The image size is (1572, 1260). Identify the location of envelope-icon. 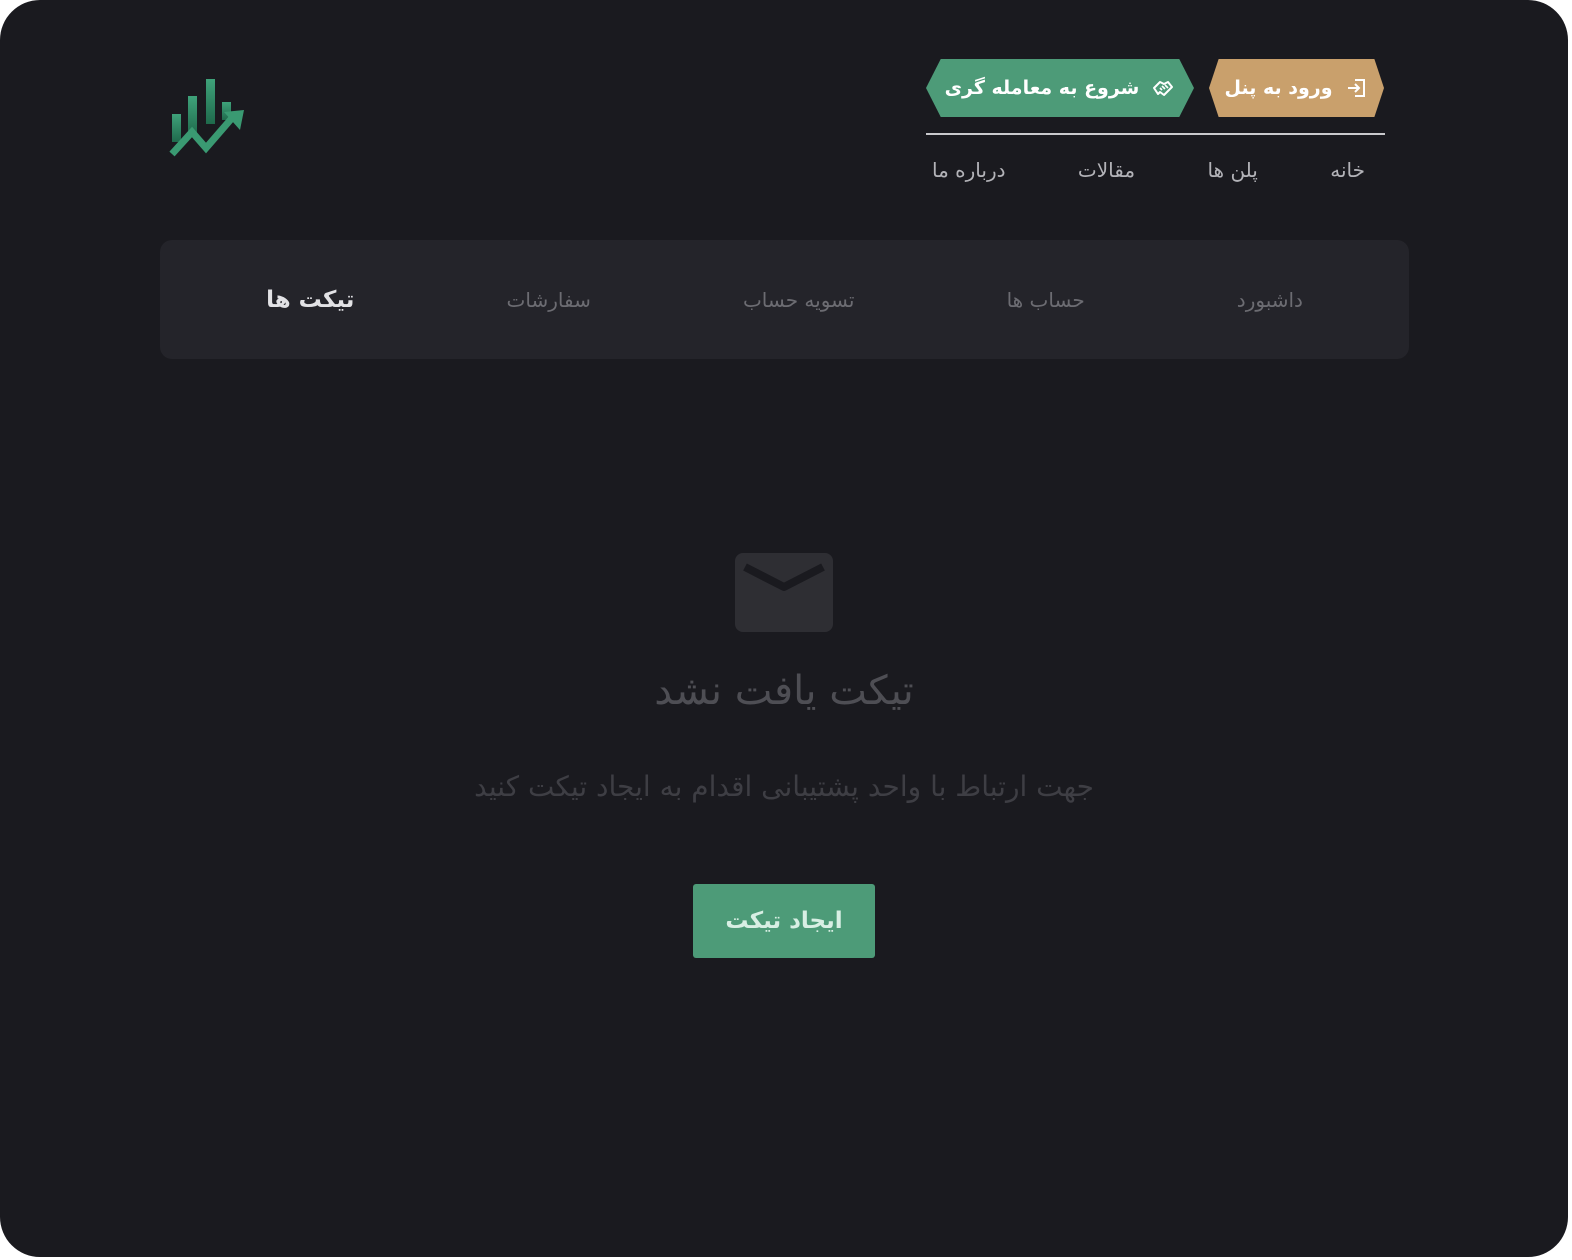
(784, 592).